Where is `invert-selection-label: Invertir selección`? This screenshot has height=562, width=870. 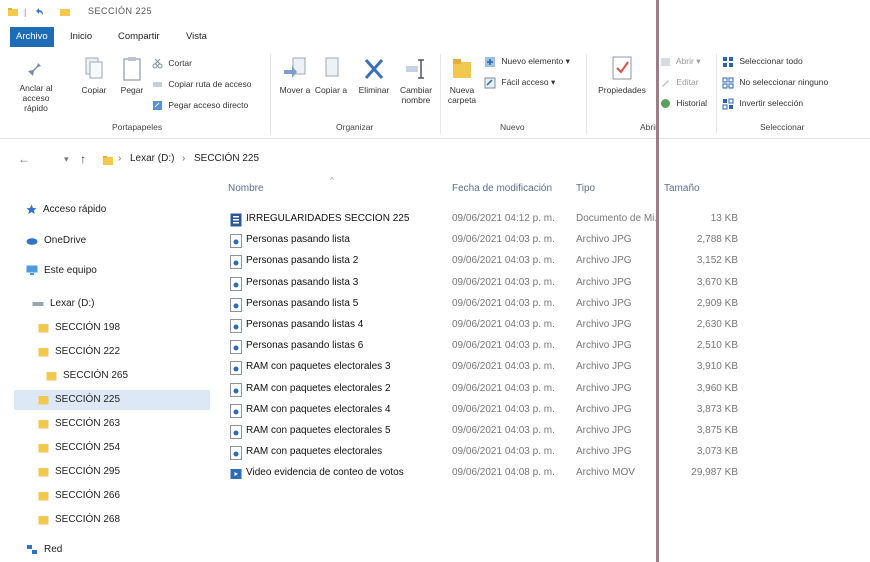 invert-selection-label: Invertir selección is located at coordinates (771, 103).